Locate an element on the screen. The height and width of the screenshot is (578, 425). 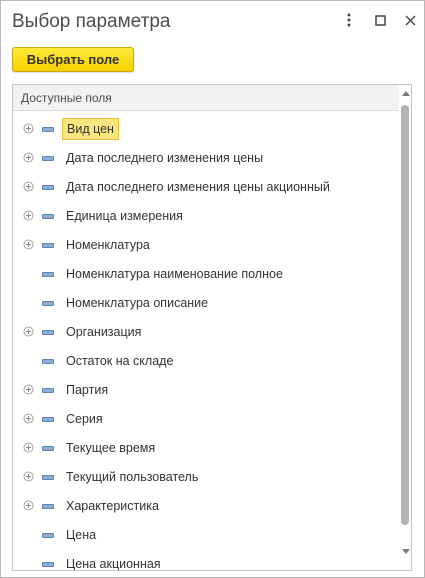
table-row: Партия is located at coordinates (206, 390).